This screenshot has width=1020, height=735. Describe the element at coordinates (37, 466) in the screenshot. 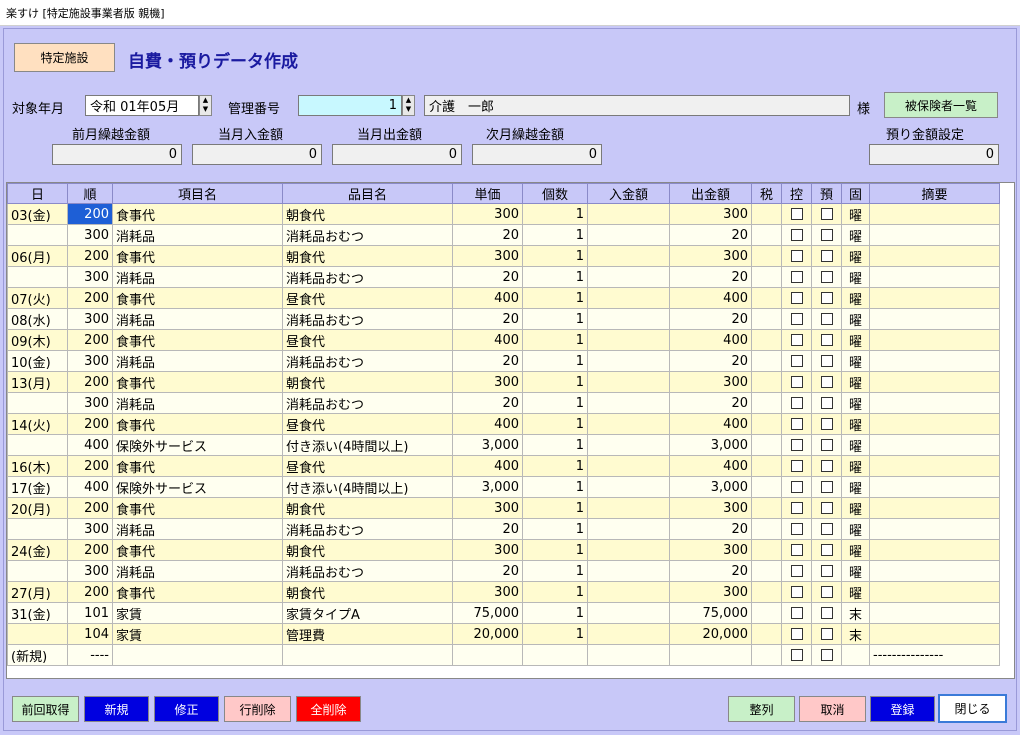

I see `cell-day: 16(木)` at that location.